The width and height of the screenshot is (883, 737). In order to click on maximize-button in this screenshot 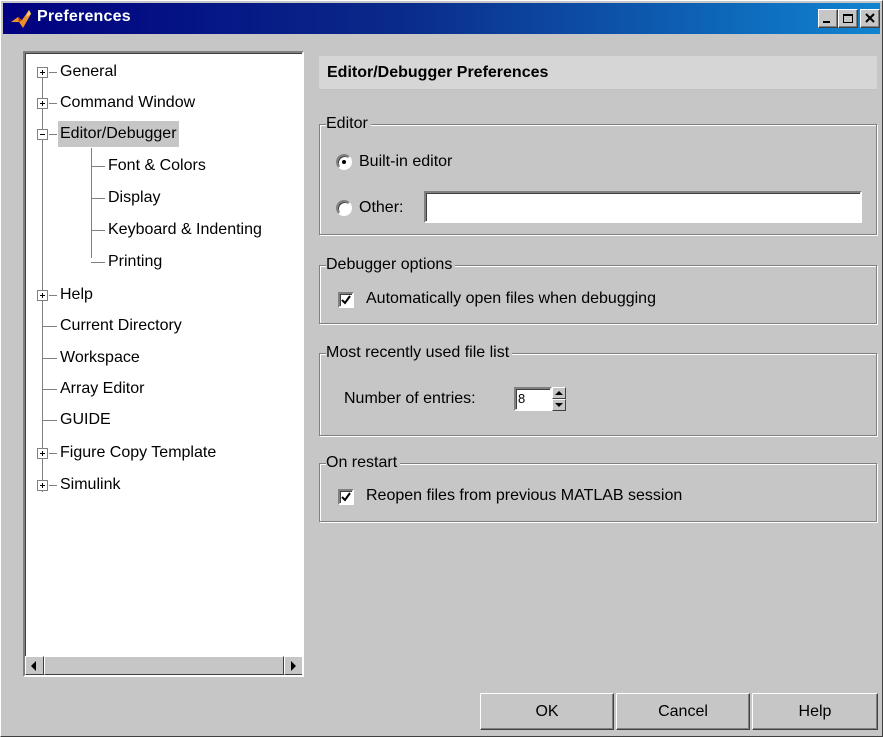, I will do `click(848, 18)`.